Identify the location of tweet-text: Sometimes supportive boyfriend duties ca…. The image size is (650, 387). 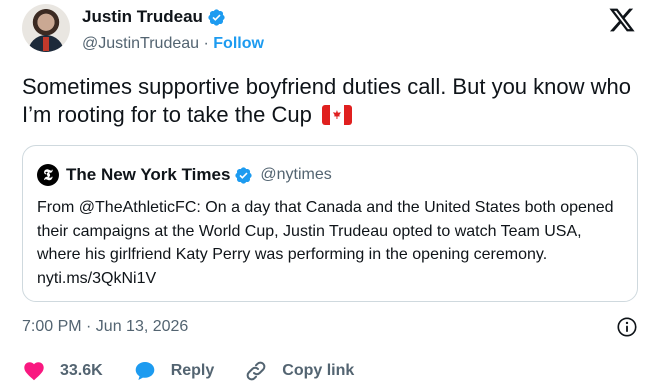
(329, 101).